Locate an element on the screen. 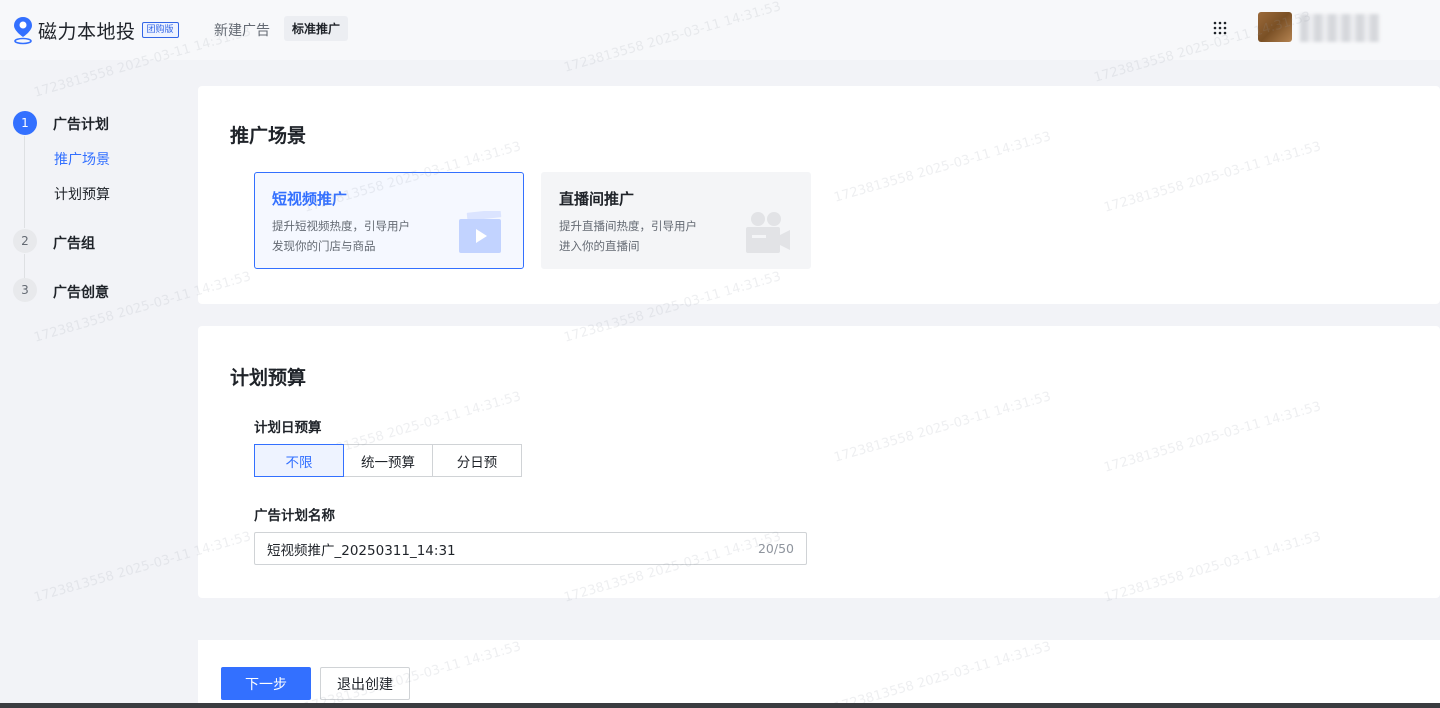 This screenshot has height=708, width=1440. bottom-edge is located at coordinates (720, 705).